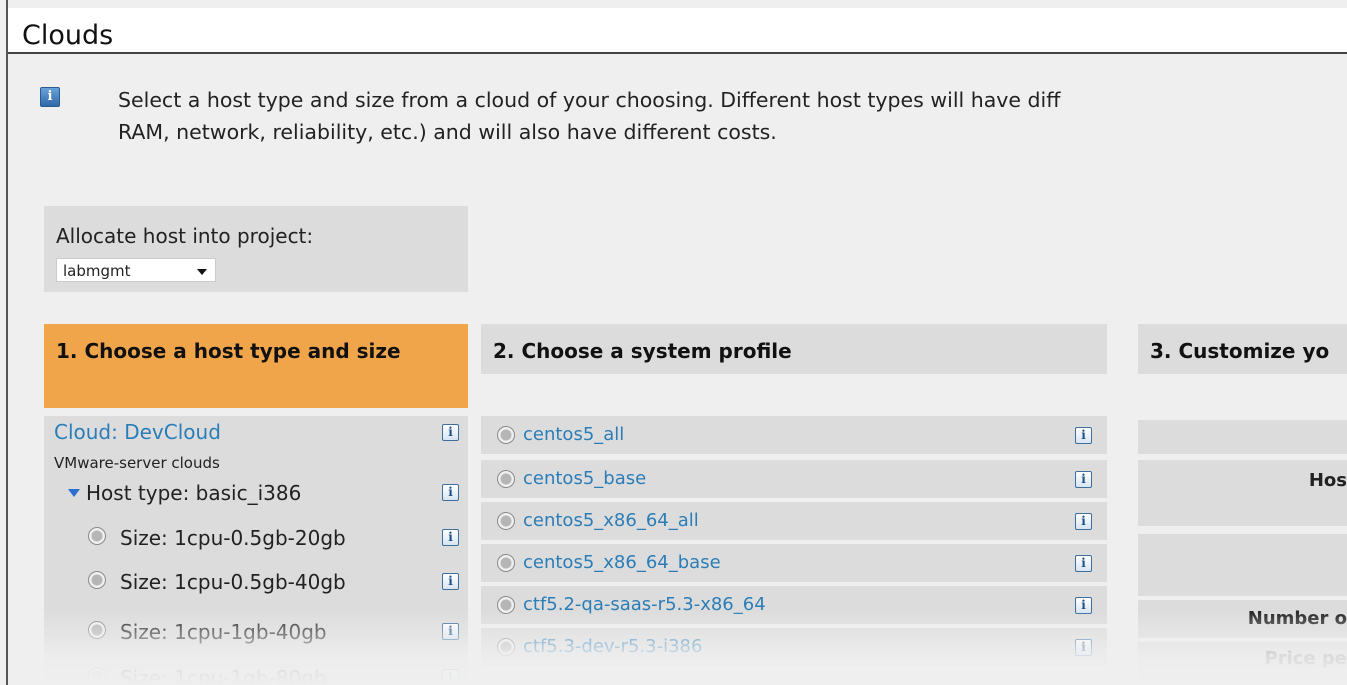  Describe the element at coordinates (194, 493) in the screenshot. I see `host-type-label: Host type: basic_i386` at that location.